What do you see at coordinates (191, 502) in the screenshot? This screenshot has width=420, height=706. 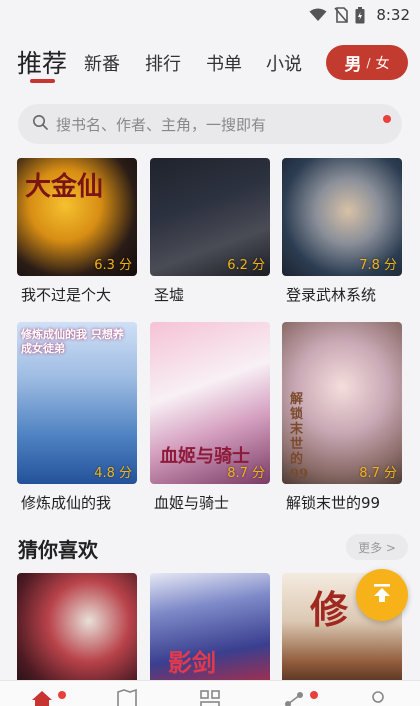 I see `book-title: 血姬与骑士` at bounding box center [191, 502].